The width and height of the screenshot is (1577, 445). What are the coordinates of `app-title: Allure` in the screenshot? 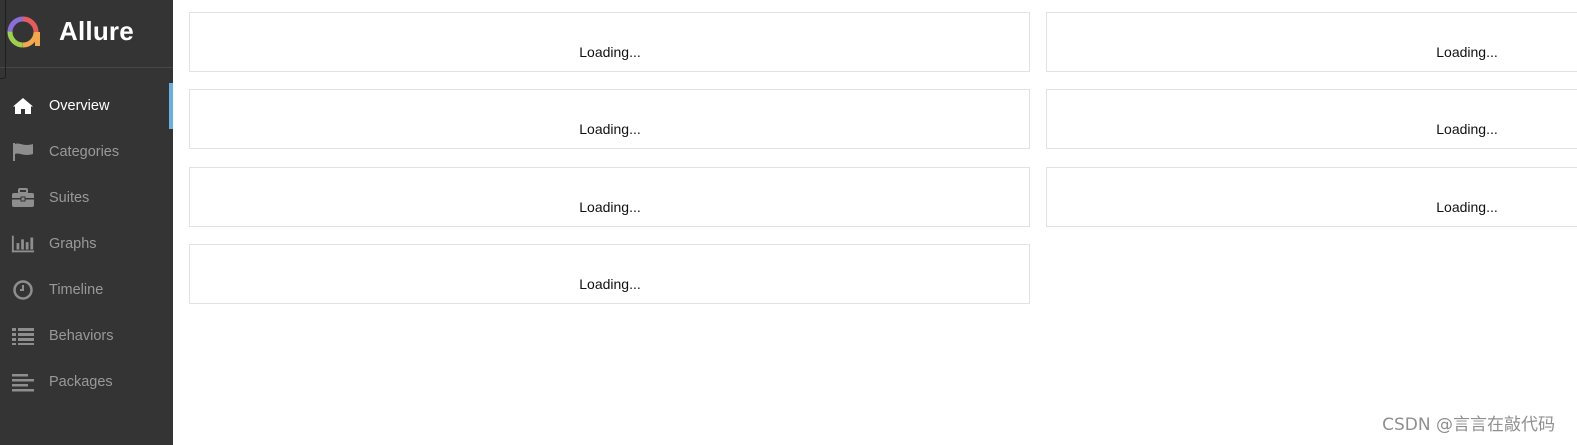 It's located at (96, 31).